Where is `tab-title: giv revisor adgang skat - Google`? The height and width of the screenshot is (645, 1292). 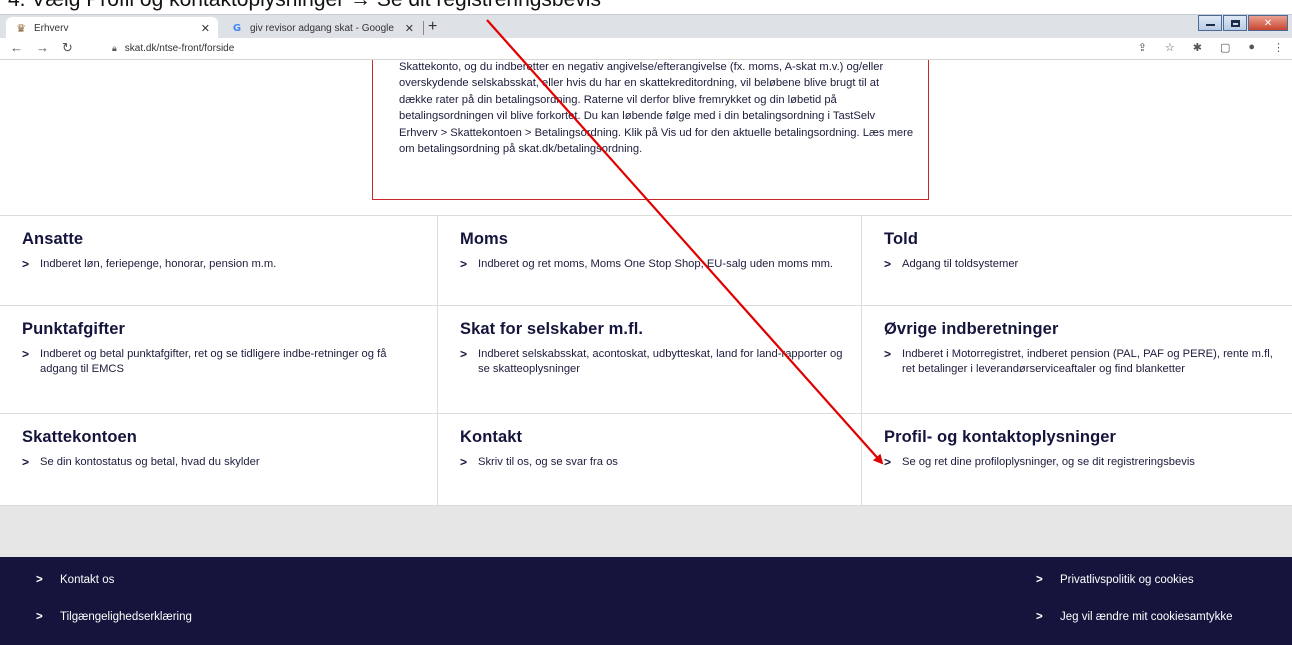 tab-title: giv revisor adgang skat - Google is located at coordinates (322, 28).